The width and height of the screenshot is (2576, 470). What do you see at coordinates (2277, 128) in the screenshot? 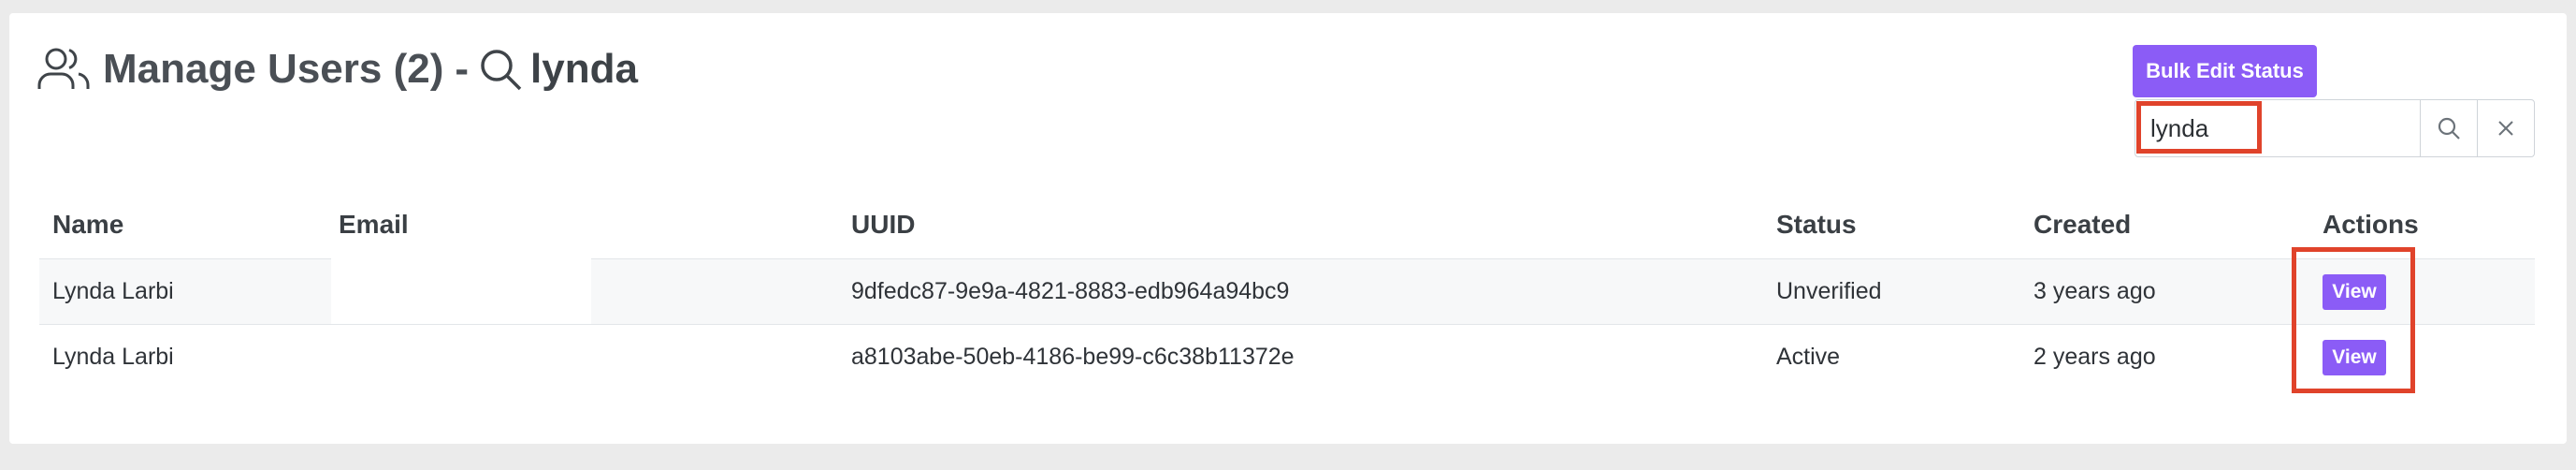
I see `search-input` at bounding box center [2277, 128].